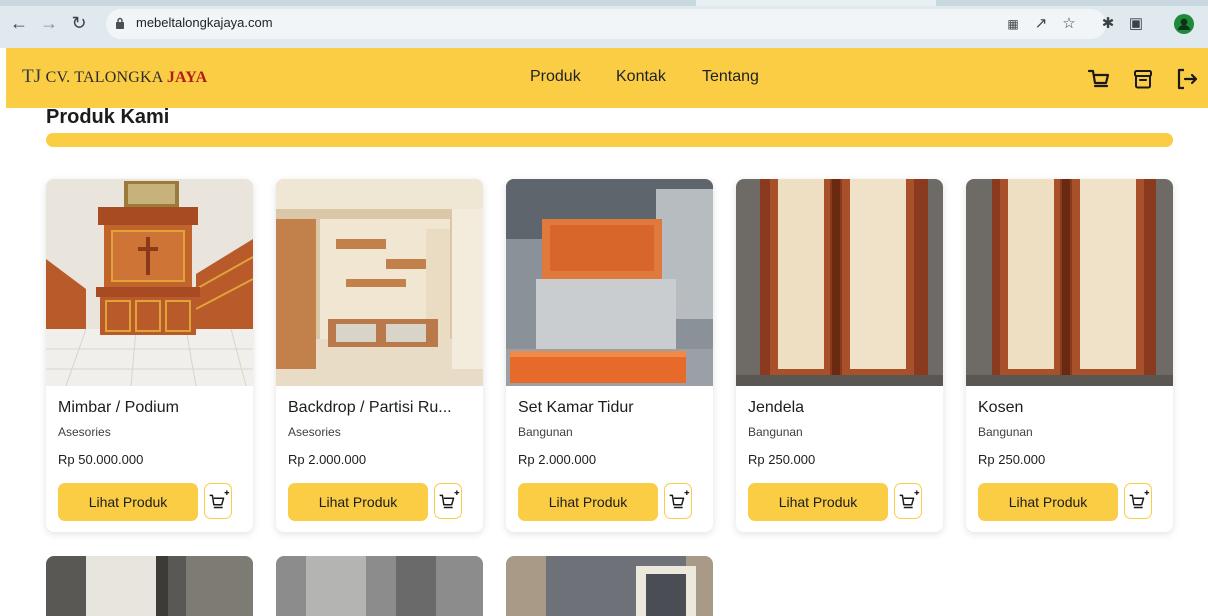  I want to click on site-logo: TJ CV. TALONGKA JAYA, so click(114, 77).